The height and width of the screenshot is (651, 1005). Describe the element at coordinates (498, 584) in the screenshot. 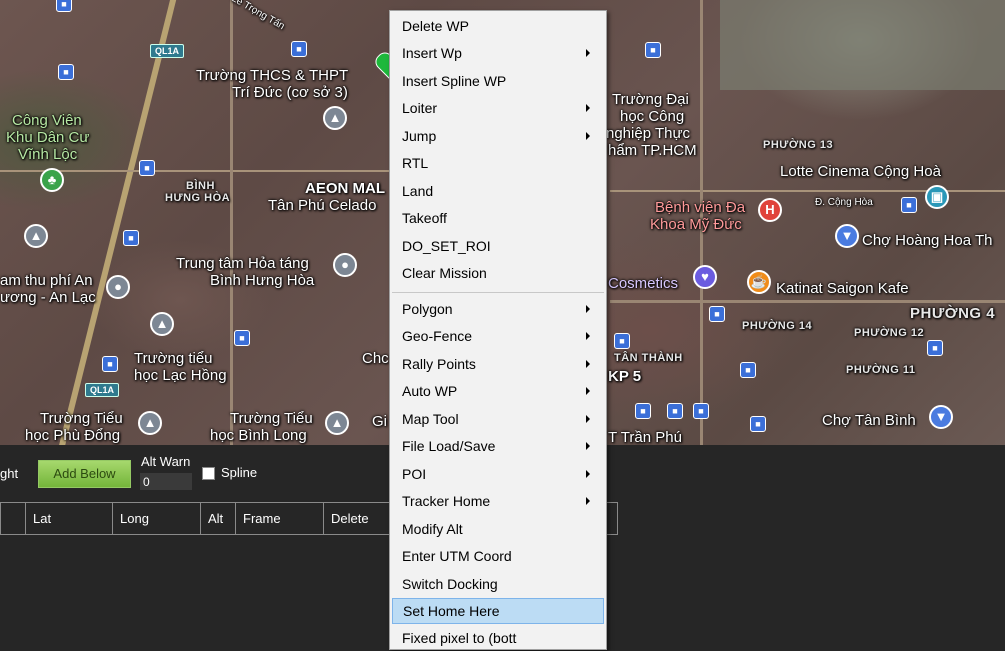

I see `menu-item-switch-docking: Switch Docking` at that location.